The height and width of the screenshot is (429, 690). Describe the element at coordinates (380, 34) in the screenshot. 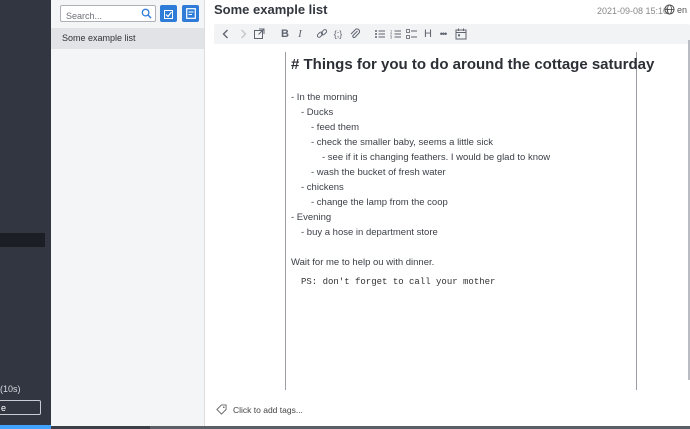

I see `bullet-list-icon` at that location.